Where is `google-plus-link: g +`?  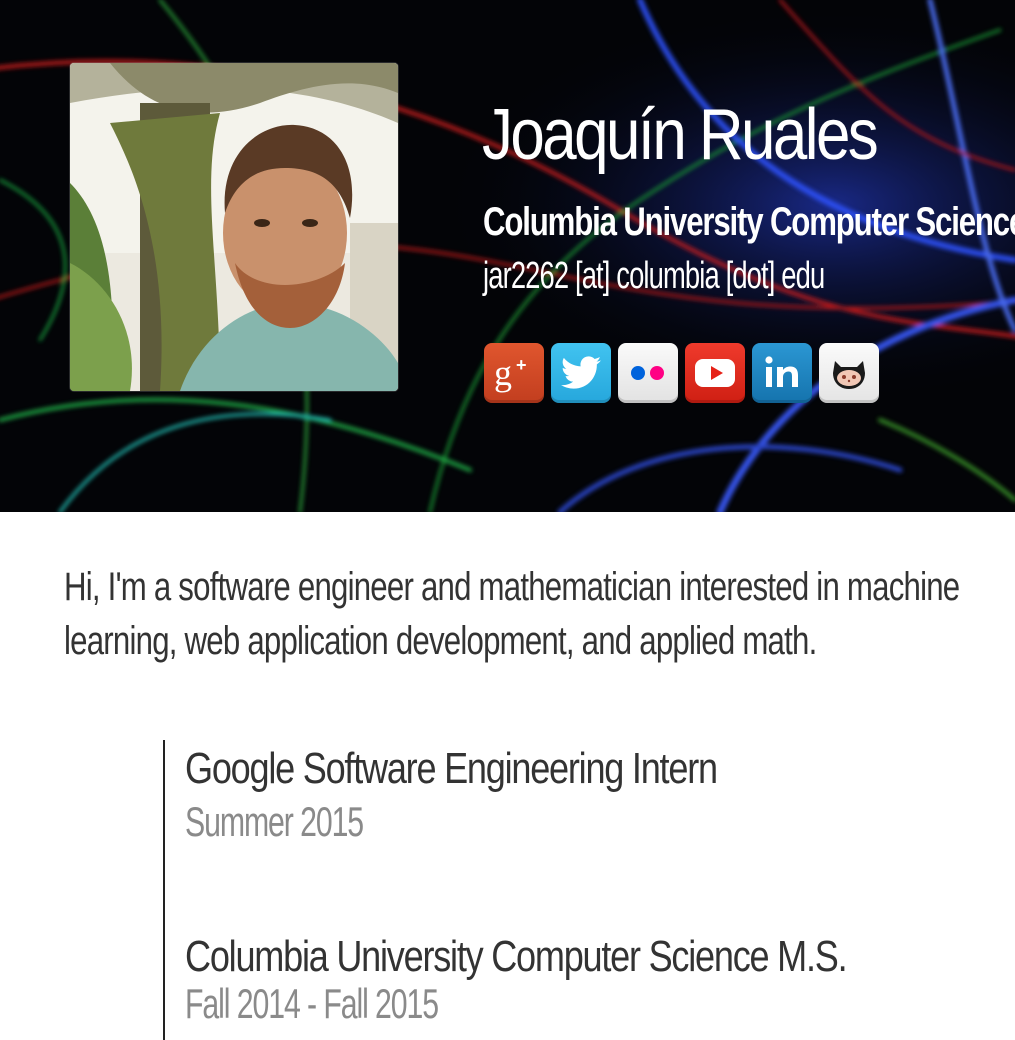 google-plus-link: g + is located at coordinates (514, 373).